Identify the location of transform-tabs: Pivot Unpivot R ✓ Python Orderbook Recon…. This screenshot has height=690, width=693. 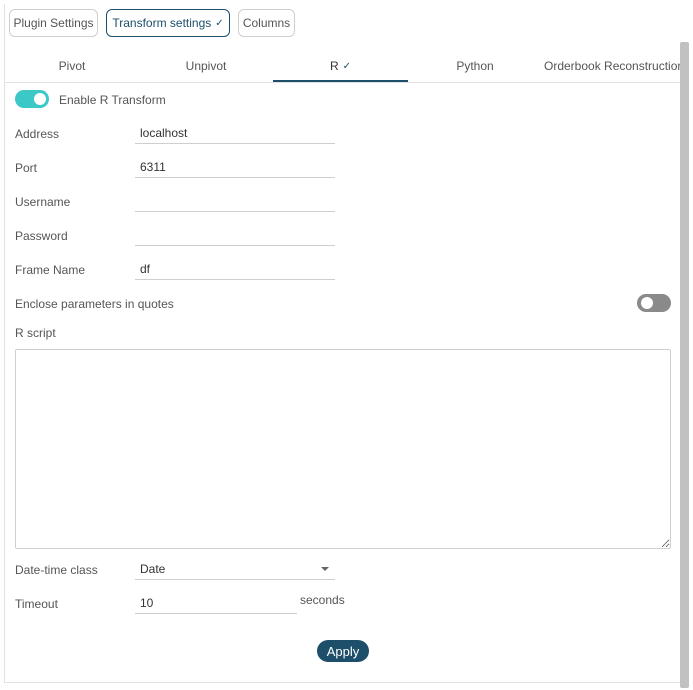
(342, 67).